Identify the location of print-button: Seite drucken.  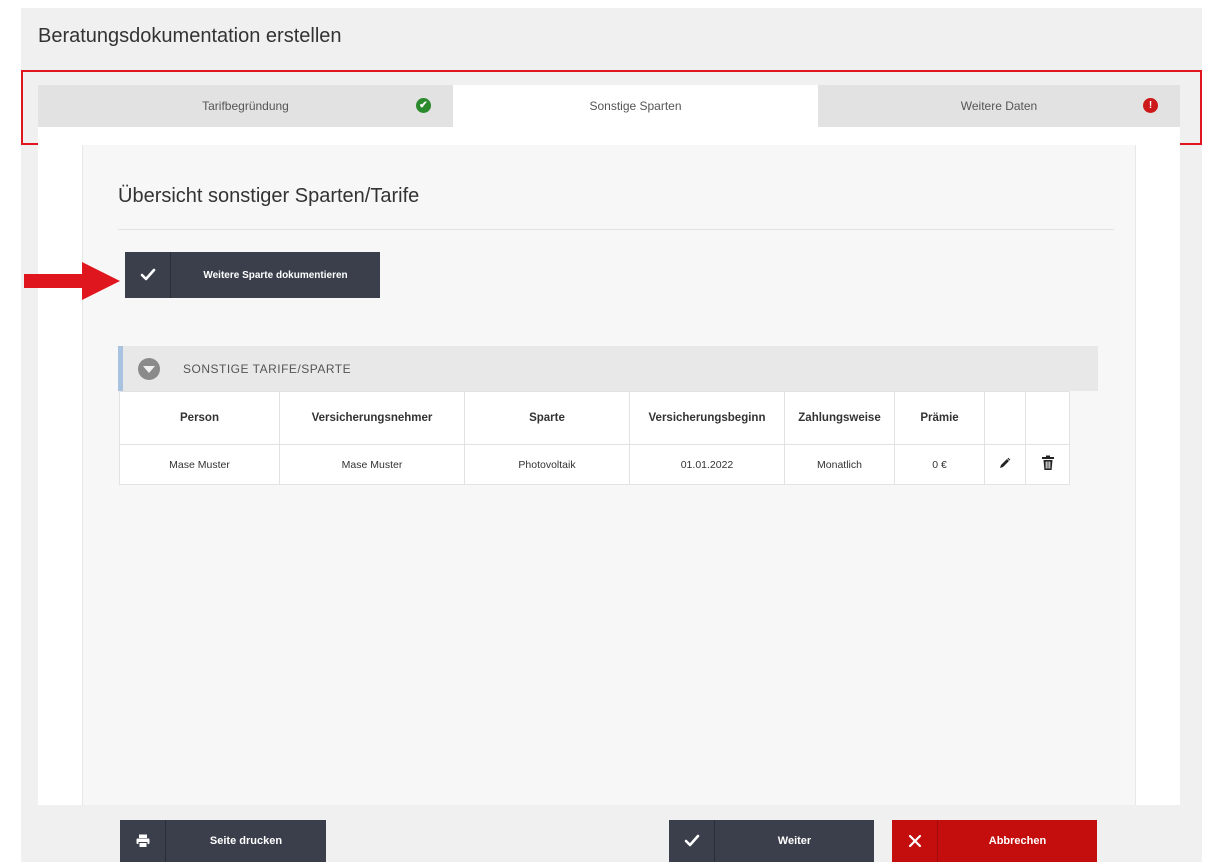
(223, 841).